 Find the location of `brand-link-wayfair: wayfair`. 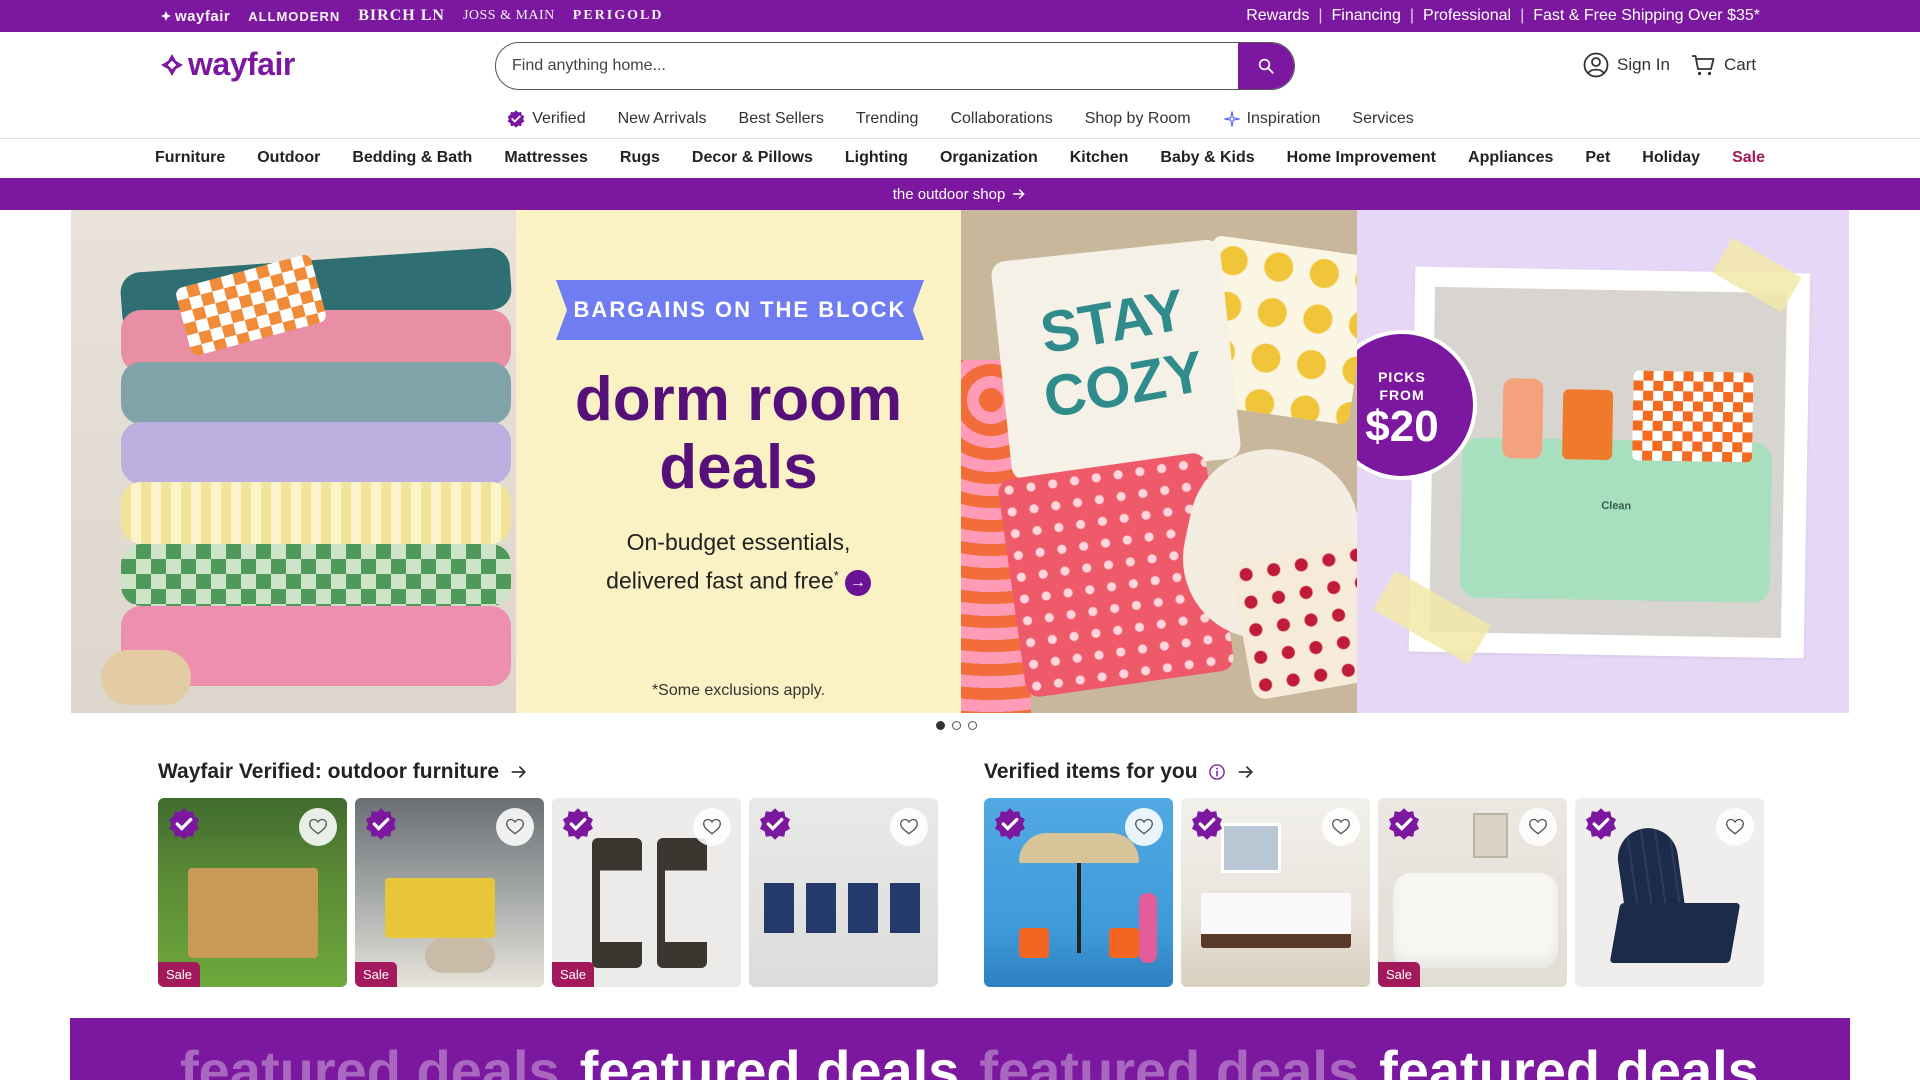

brand-link-wayfair: wayfair is located at coordinates (195, 16).